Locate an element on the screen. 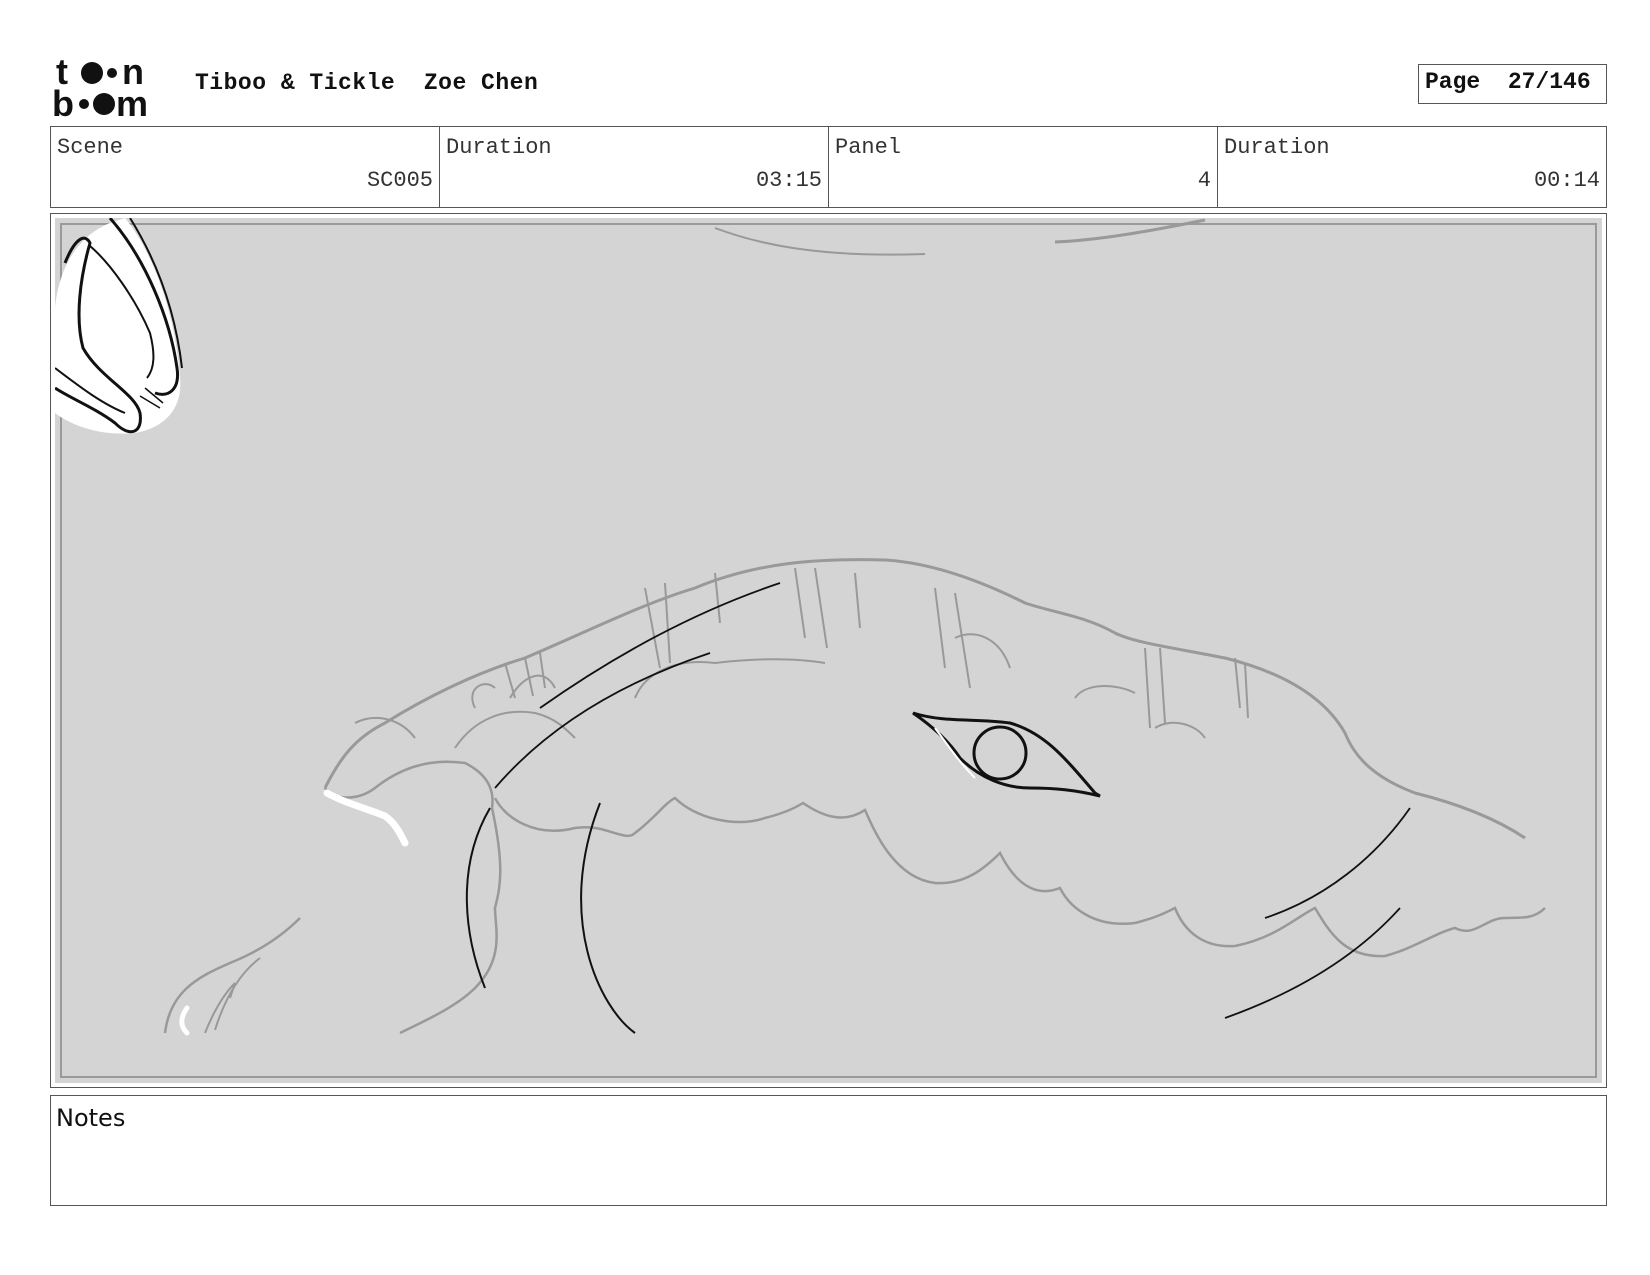  scene-label: Scene is located at coordinates (90, 147).